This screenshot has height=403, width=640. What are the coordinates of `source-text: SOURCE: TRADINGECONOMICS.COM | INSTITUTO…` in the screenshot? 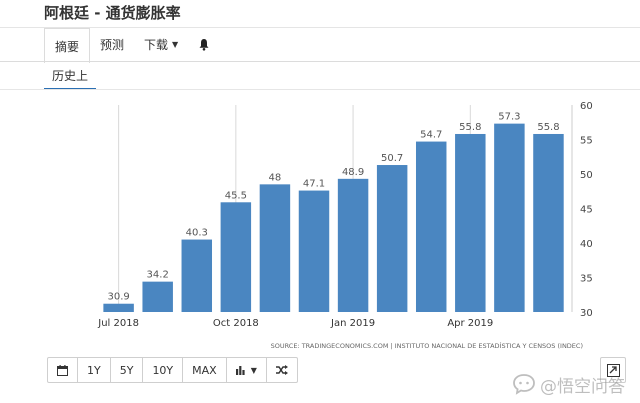 It's located at (427, 345).